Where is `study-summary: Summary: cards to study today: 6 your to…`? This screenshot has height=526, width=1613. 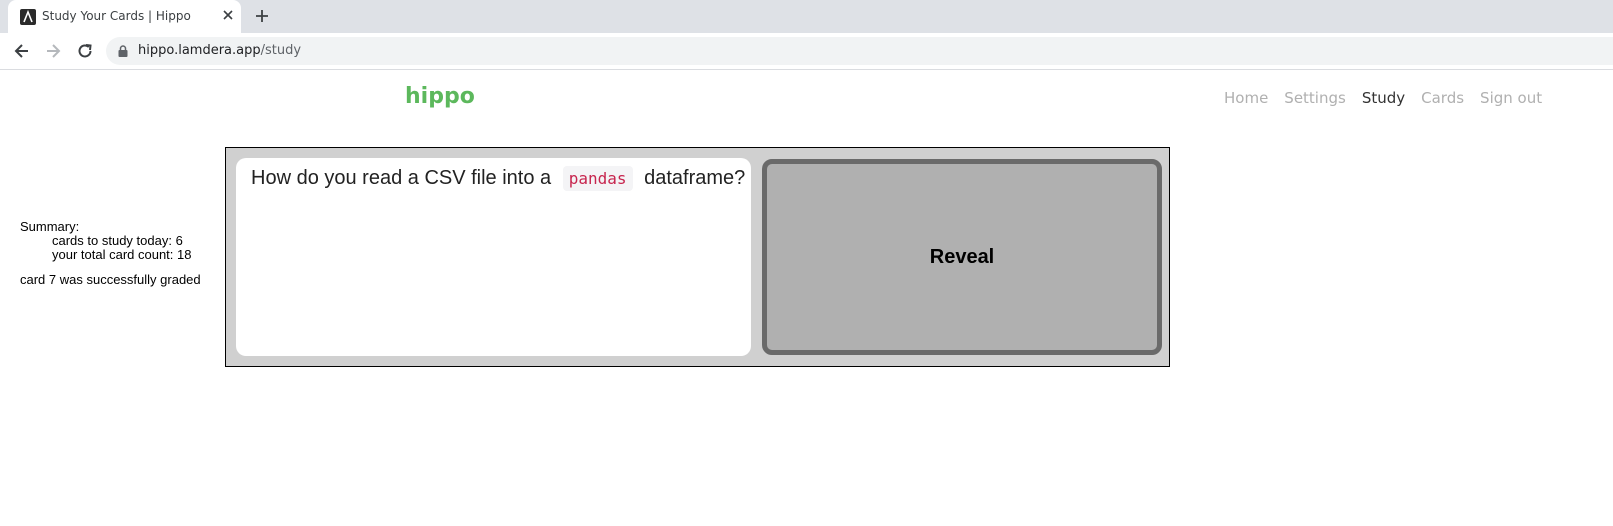 study-summary: Summary: cards to study today: 6 your to… is located at coordinates (105, 241).